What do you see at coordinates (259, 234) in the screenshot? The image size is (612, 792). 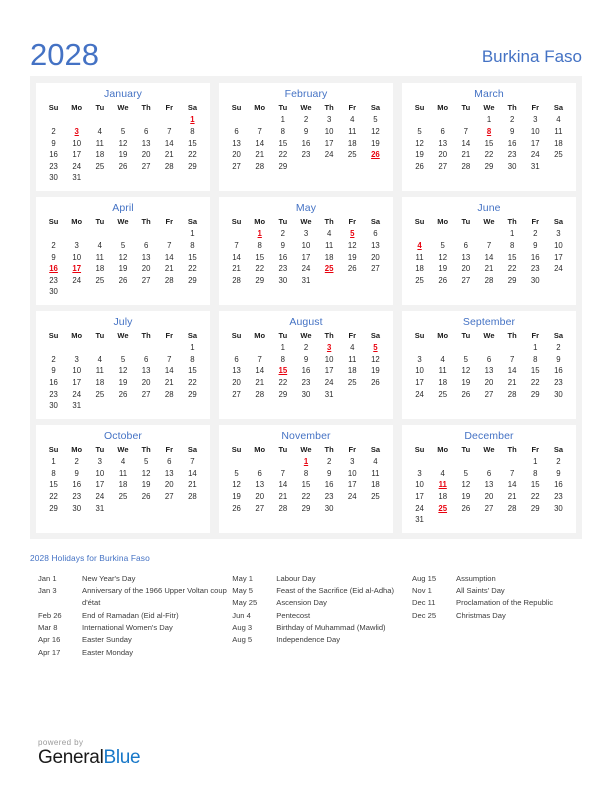 I see `day-cell-holiday: 1` at bounding box center [259, 234].